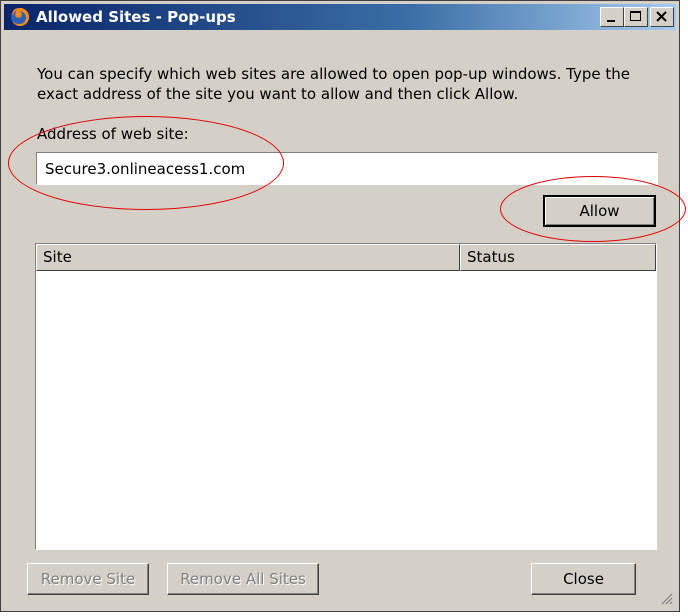 The image size is (688, 616). What do you see at coordinates (248, 257) in the screenshot?
I see `column-header-site: Site` at bounding box center [248, 257].